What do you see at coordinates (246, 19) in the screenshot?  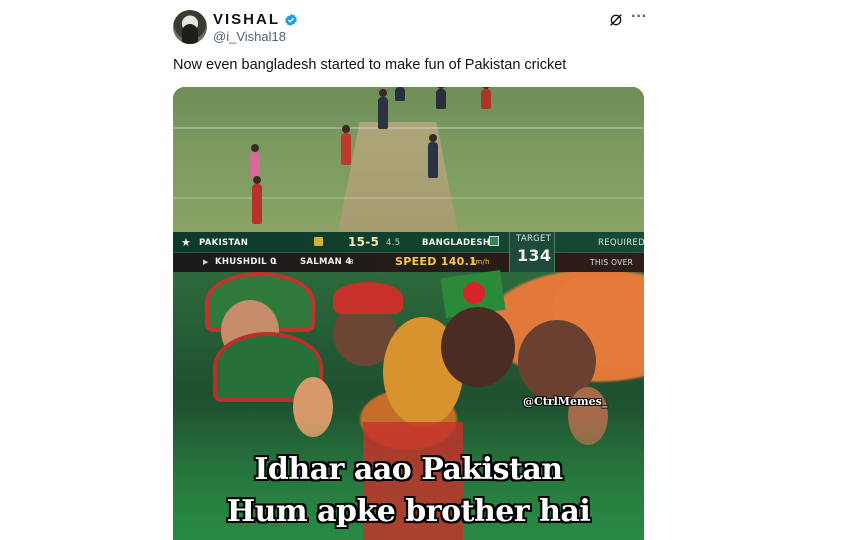 I see `author-display-name: VISHAL` at bounding box center [246, 19].